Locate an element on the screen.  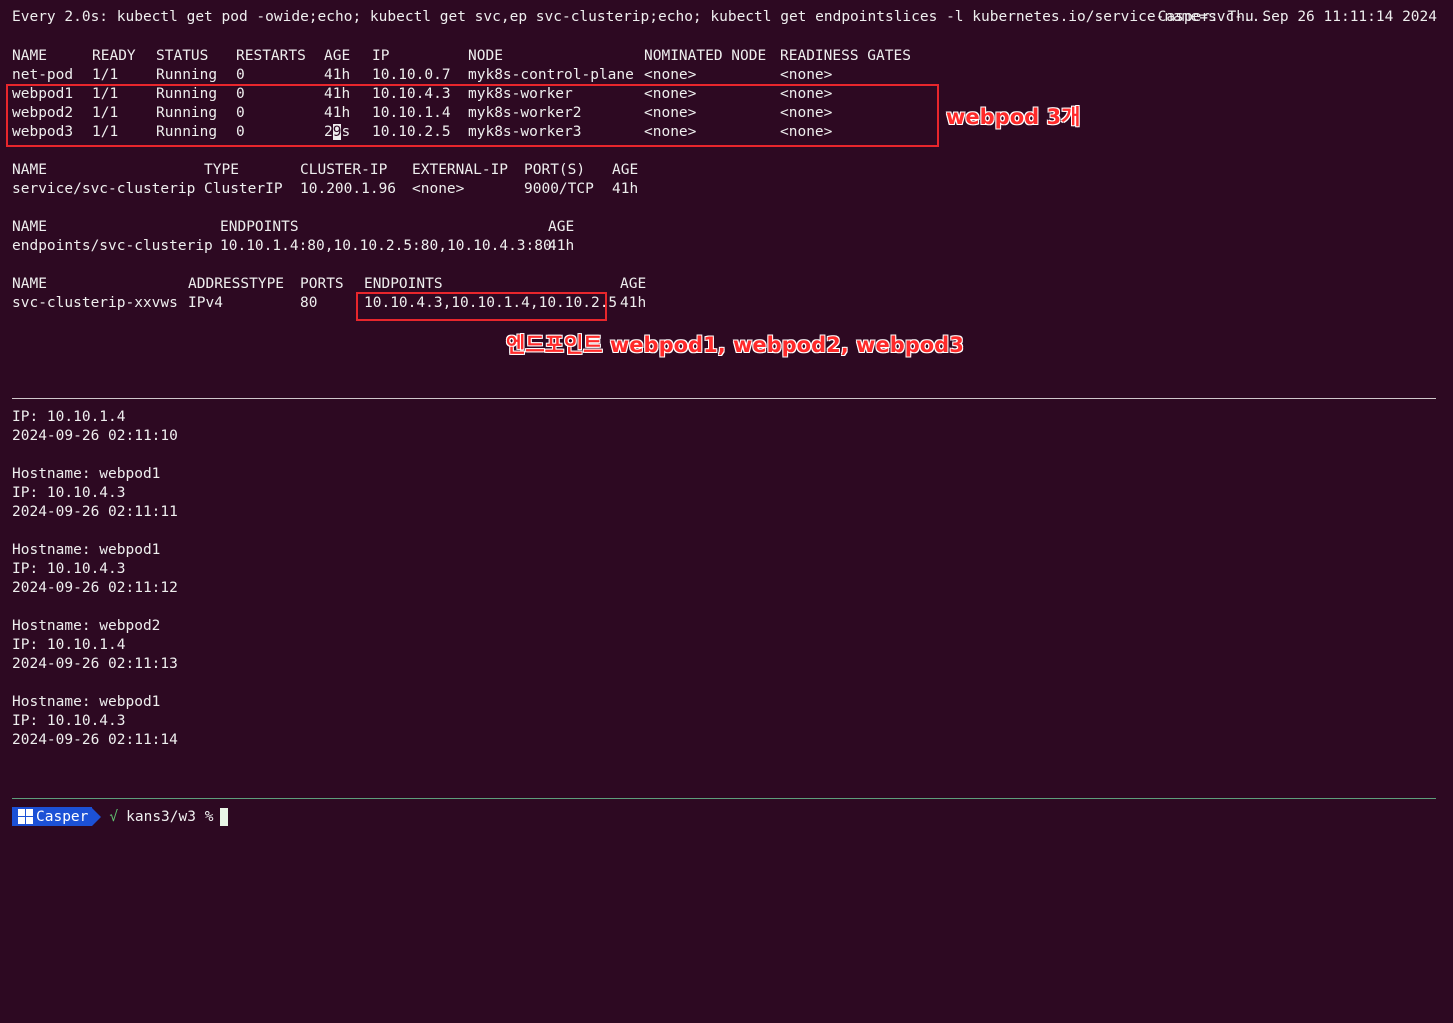
pods-cell: 0 is located at coordinates (240, 75).